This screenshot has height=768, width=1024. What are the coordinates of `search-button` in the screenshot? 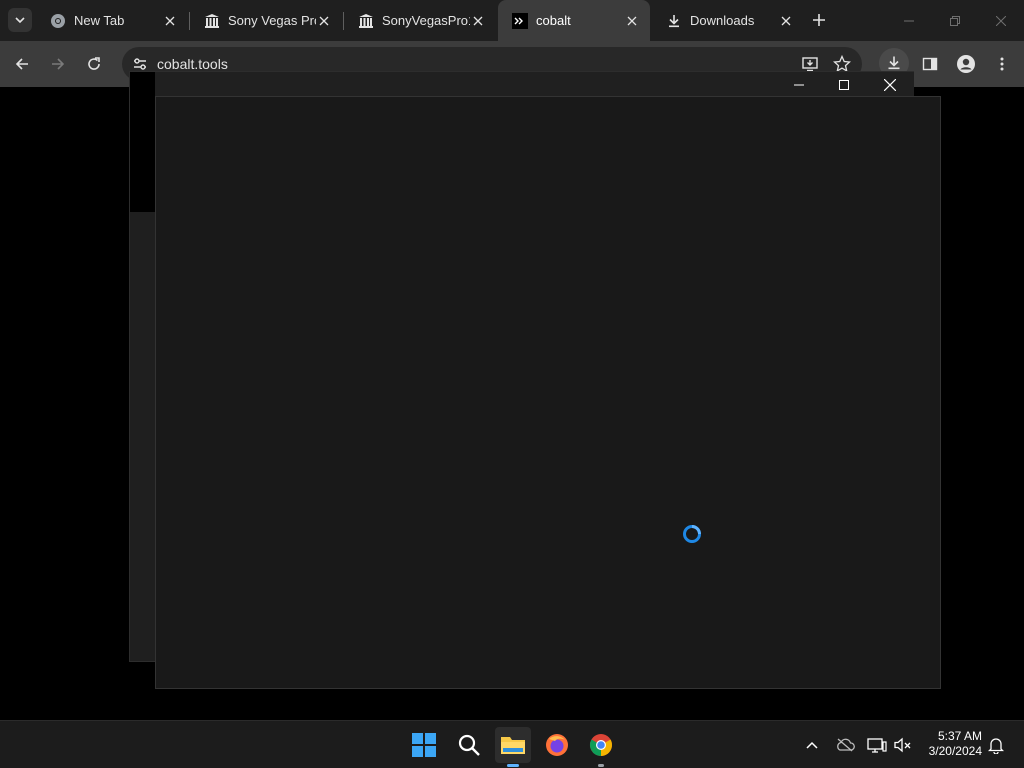 It's located at (469, 745).